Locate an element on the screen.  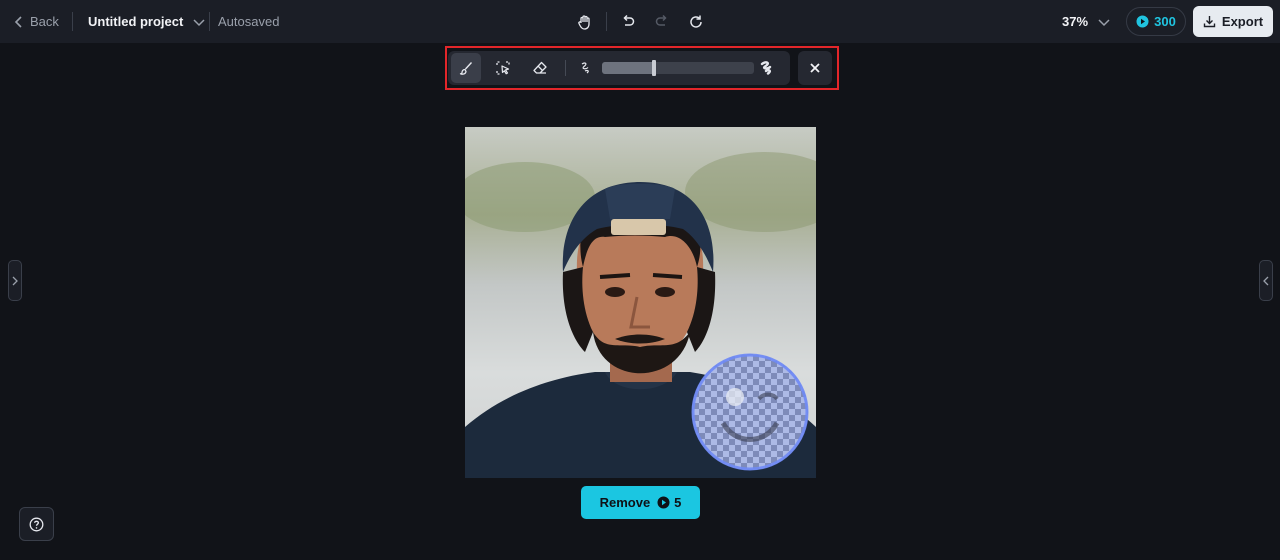
brush-size-increase-button is located at coordinates (767, 68).